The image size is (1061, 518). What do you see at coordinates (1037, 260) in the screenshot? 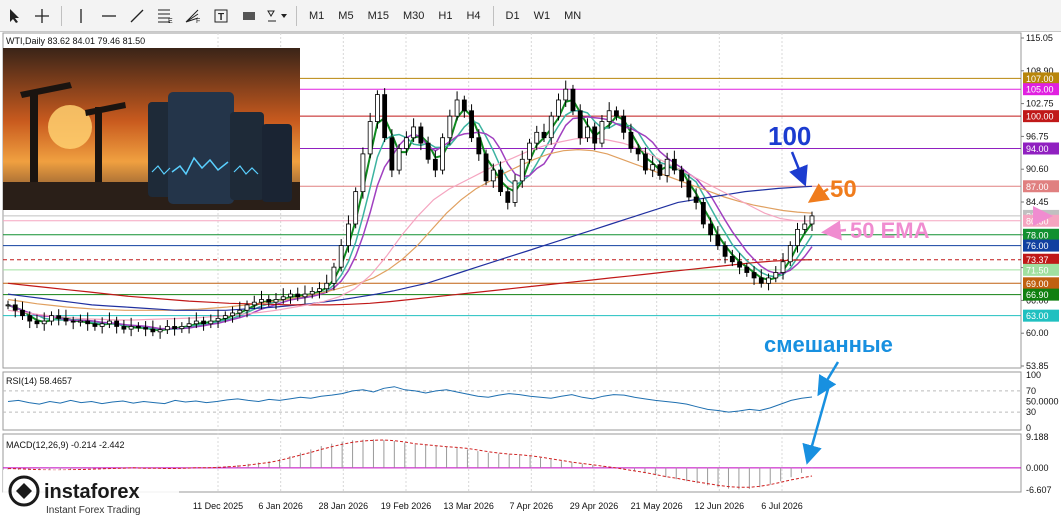
I see `price-level-label: 73.37` at bounding box center [1037, 260].